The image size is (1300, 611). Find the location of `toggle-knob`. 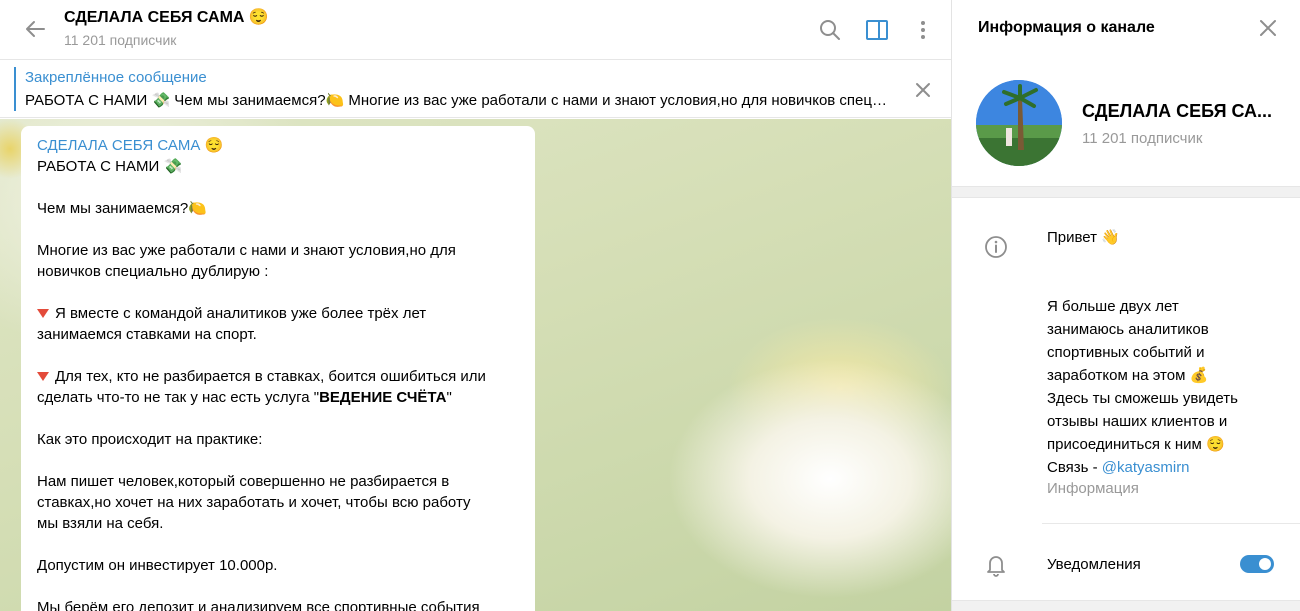

toggle-knob is located at coordinates (1265, 564).